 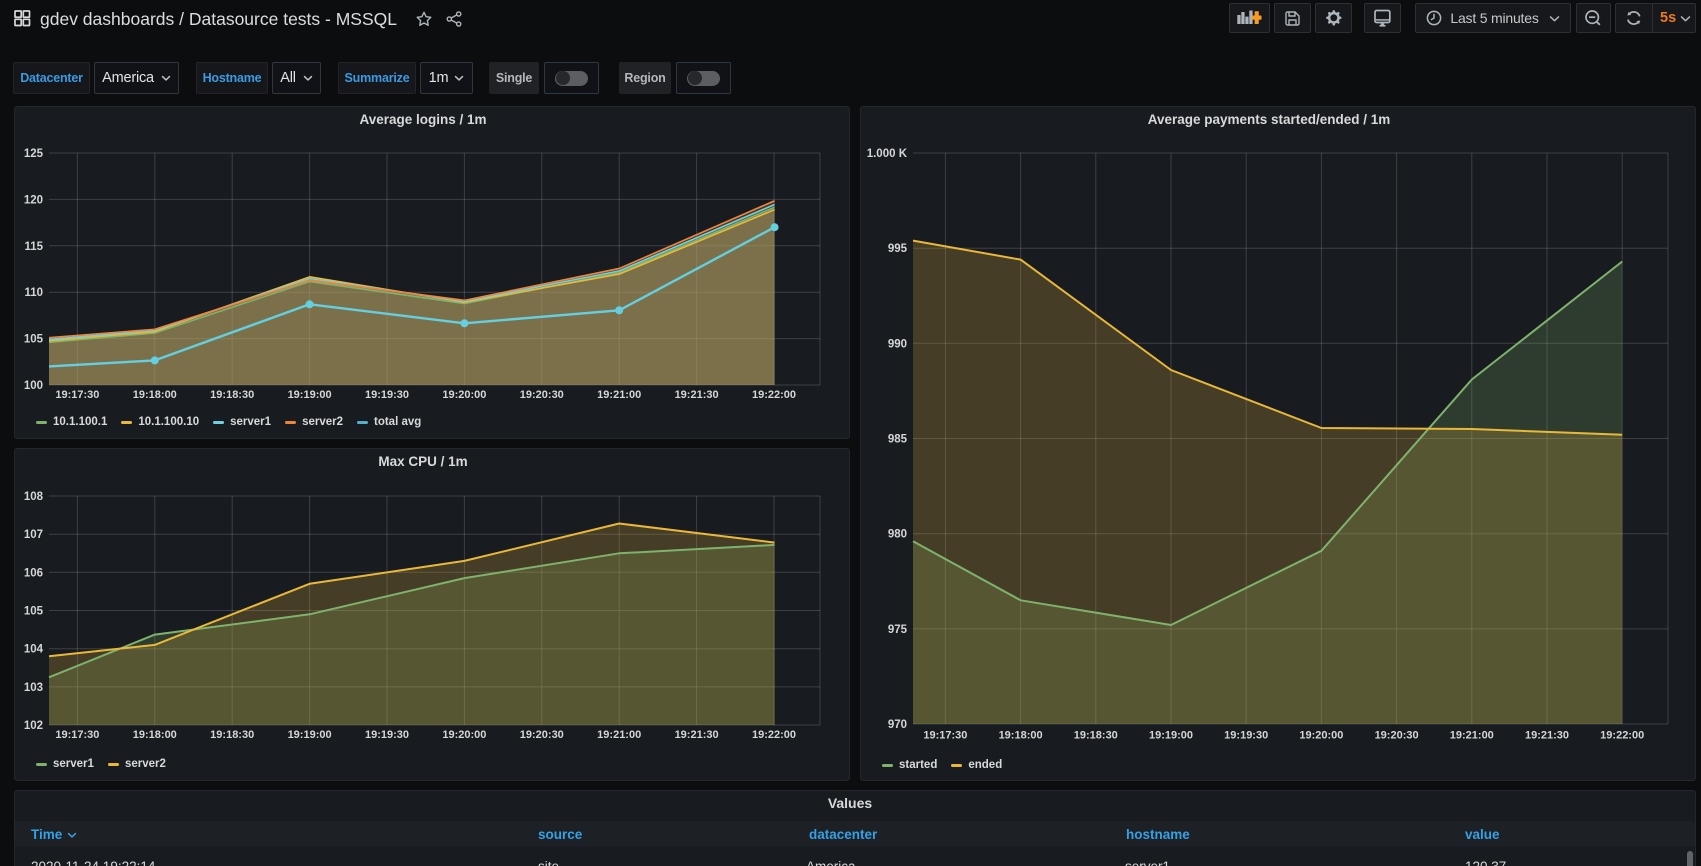 I want to click on svg-text: 103, so click(x=33, y=688).